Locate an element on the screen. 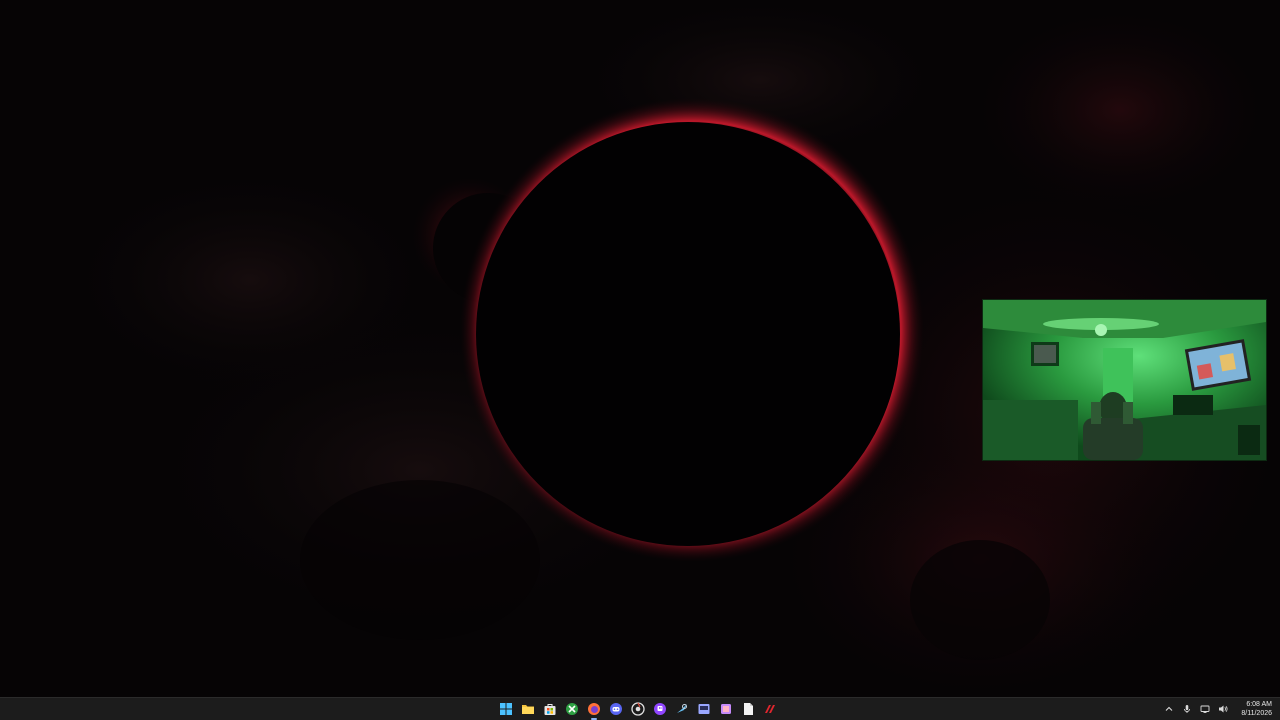 The width and height of the screenshot is (1280, 720). folder-icon is located at coordinates (528, 709).